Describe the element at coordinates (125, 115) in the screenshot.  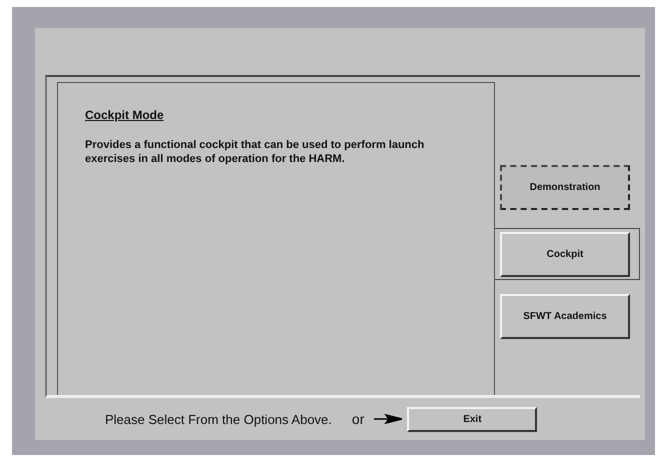
I see `section-heading: Cockpit Mode` at that location.